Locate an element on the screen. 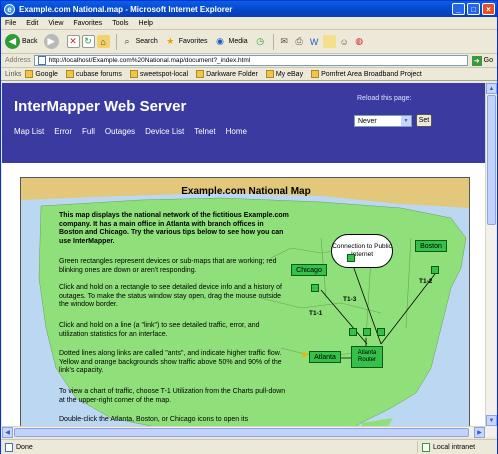  link-label: Google is located at coordinates (46, 74).